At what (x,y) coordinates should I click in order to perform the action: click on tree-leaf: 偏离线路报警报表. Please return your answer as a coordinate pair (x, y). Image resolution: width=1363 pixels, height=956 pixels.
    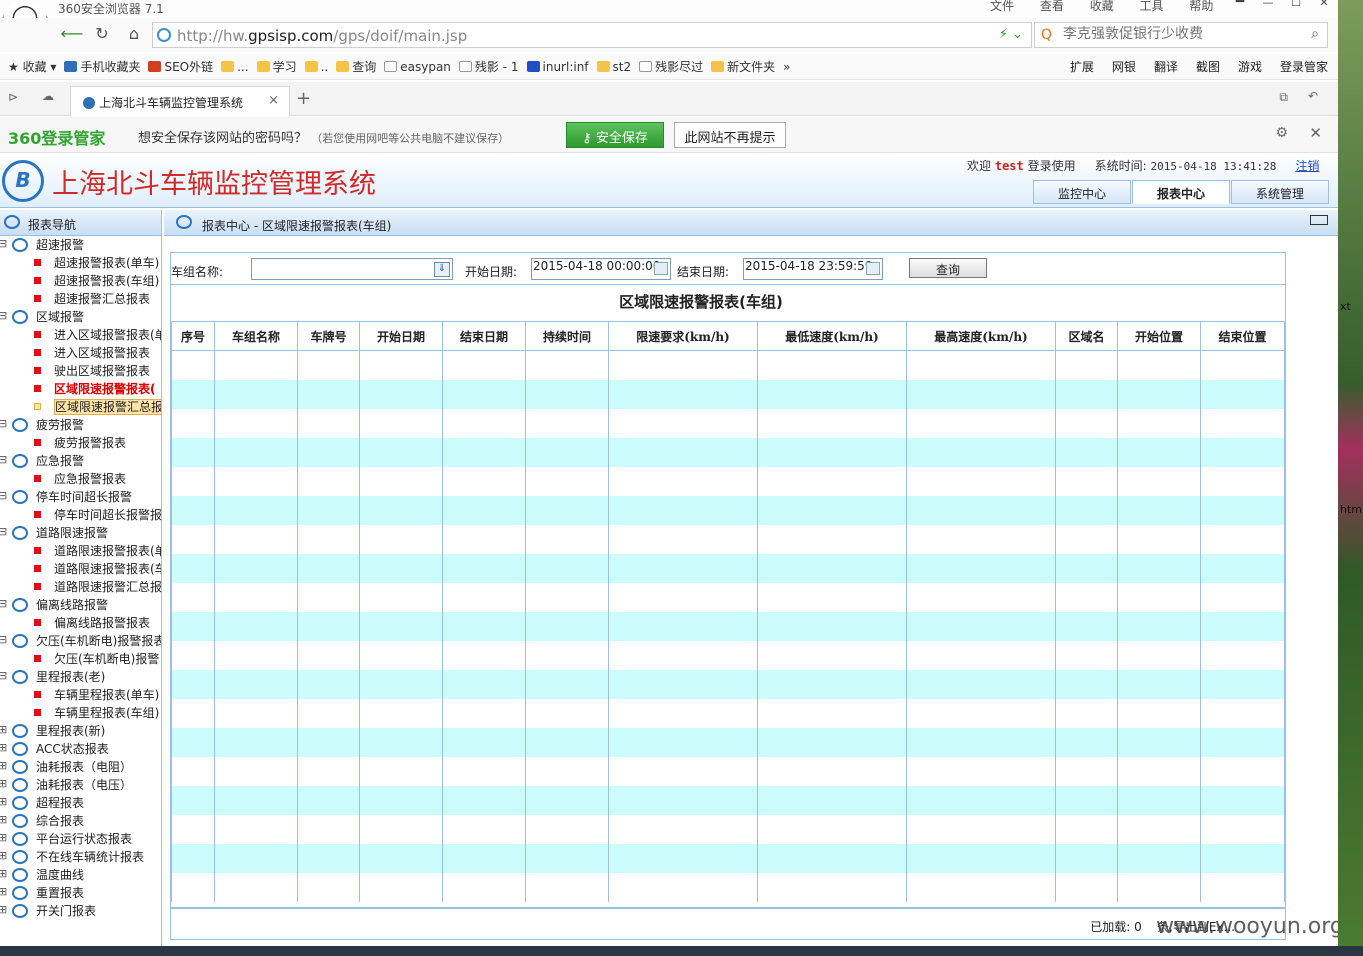
    Looking at the image, I should click on (80, 623).